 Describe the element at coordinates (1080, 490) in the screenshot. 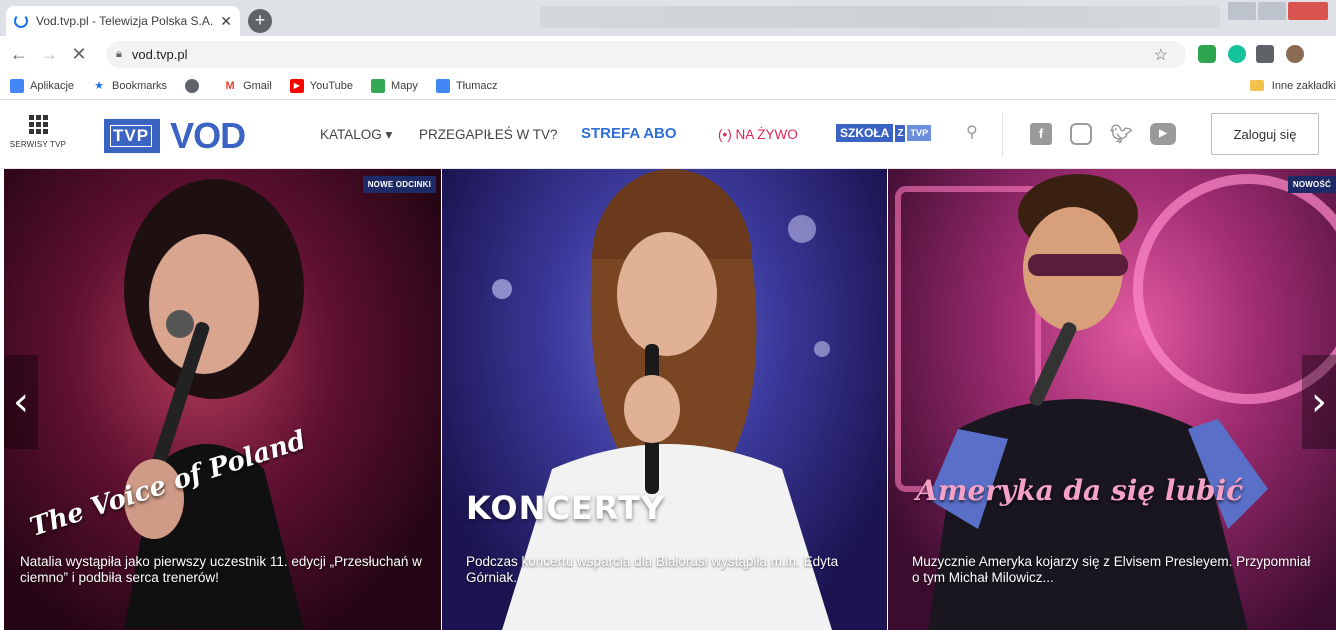

I see `show-logo: Ameryka da się lubić` at that location.